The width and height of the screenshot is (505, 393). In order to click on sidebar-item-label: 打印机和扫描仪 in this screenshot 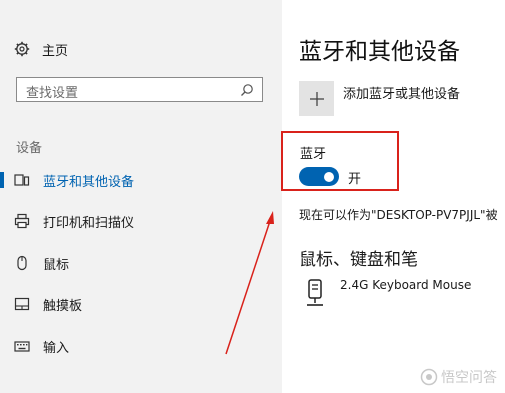, I will do `click(89, 223)`.